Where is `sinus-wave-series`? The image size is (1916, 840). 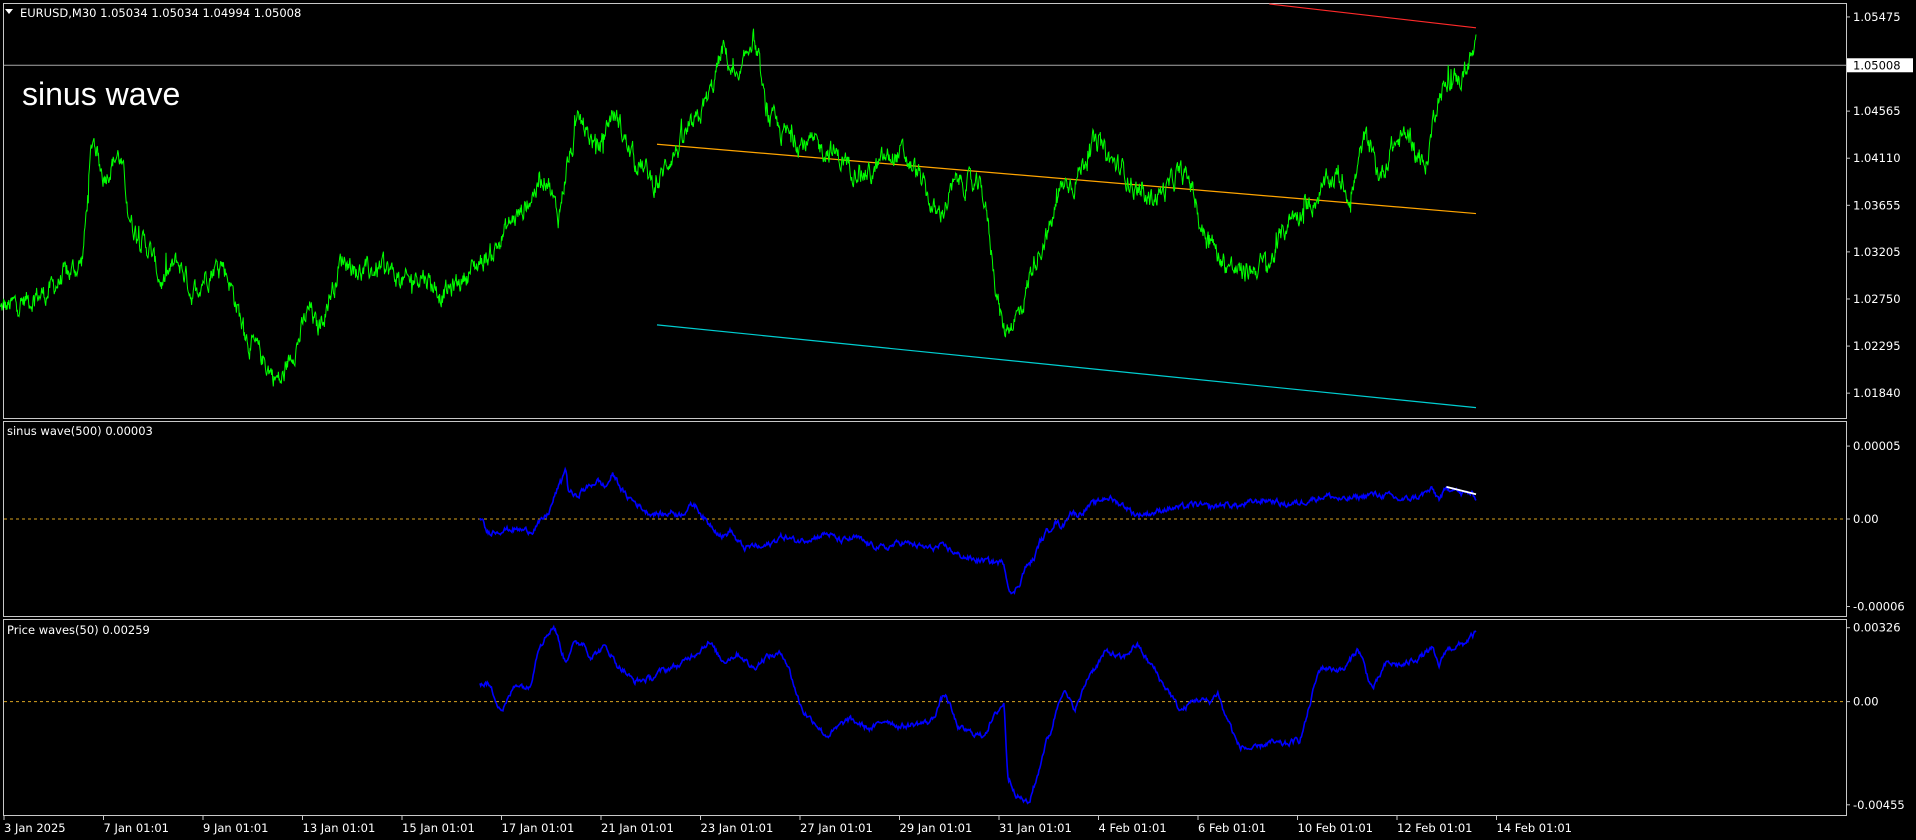
sinus-wave-series is located at coordinates (978, 530).